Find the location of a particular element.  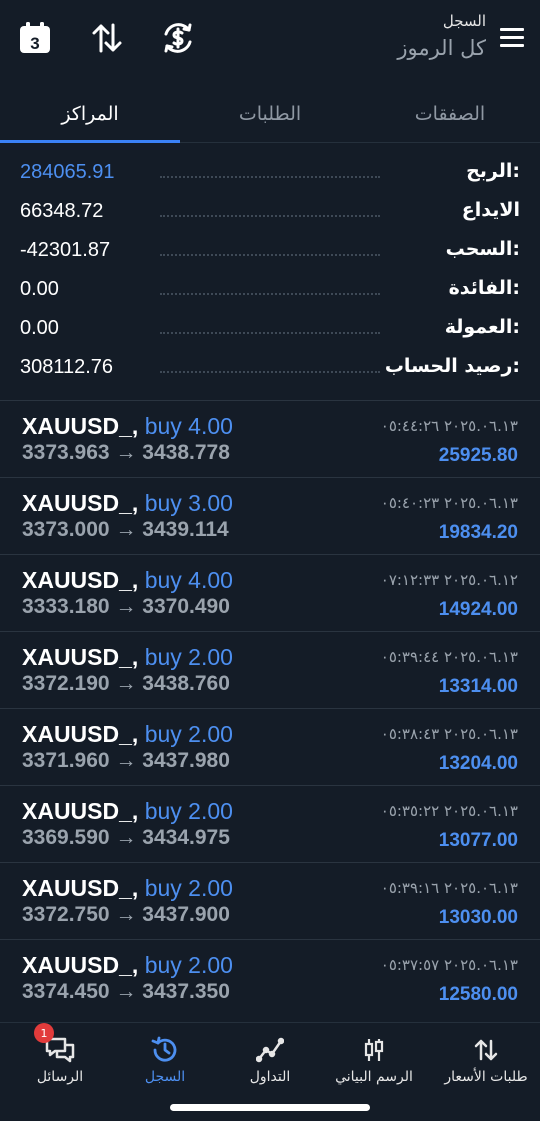

position-profit: 13030.00 is located at coordinates (478, 917).